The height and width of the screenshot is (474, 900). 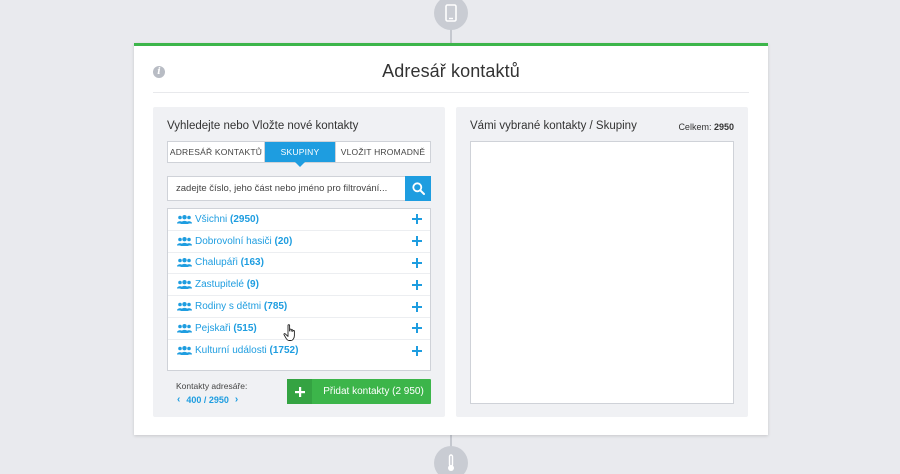 What do you see at coordinates (299, 220) in the screenshot?
I see `group-row: Všichni (2950)` at bounding box center [299, 220].